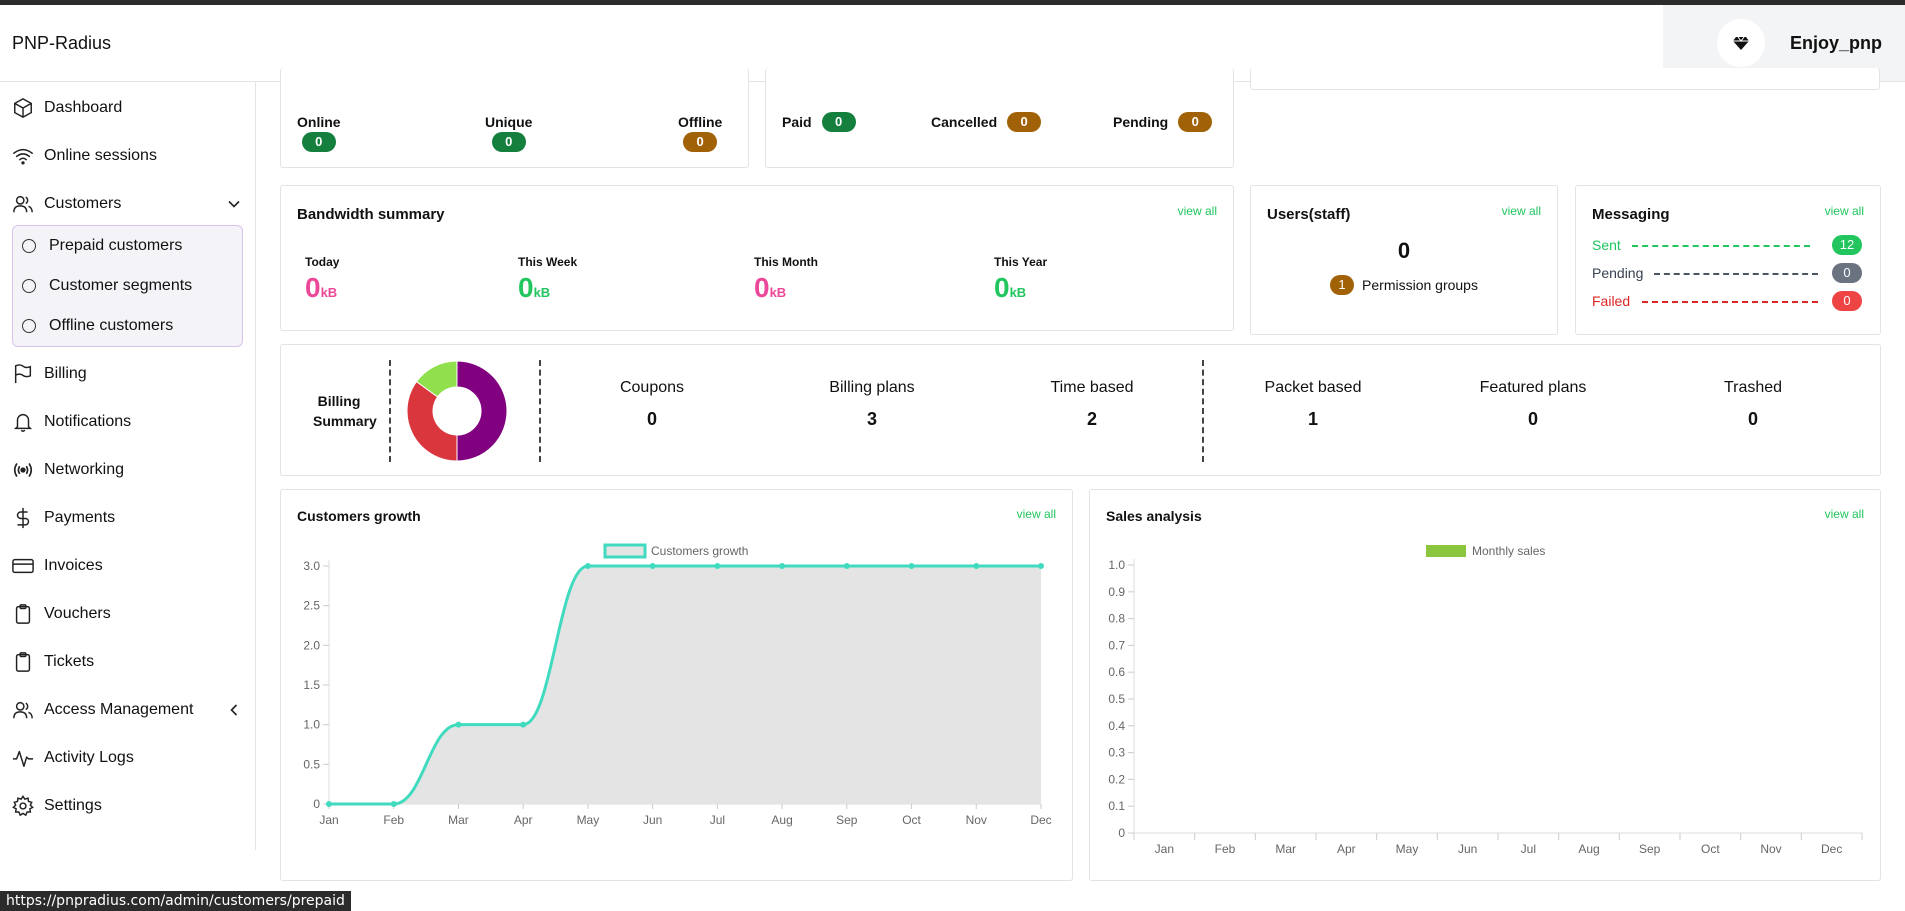 This screenshot has height=911, width=1905. I want to click on sidebar-item-online-sessions: Online sessions, so click(127, 156).